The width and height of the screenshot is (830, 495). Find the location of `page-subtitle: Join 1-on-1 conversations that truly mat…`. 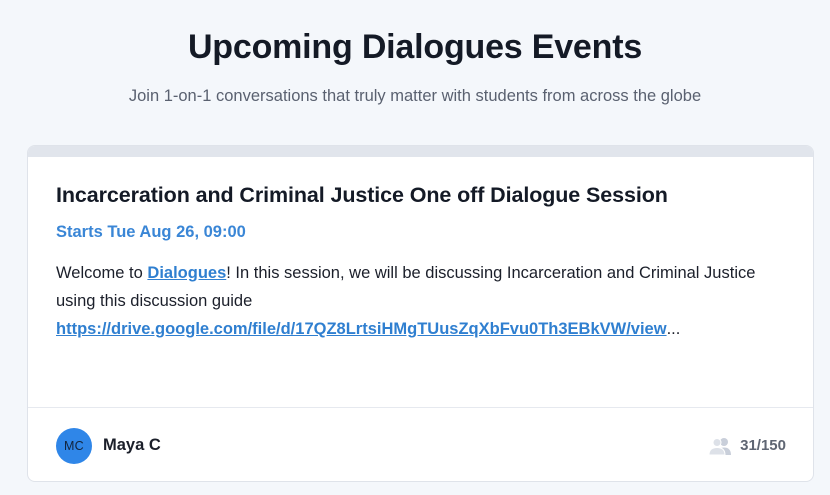

page-subtitle: Join 1-on-1 conversations that truly mat… is located at coordinates (415, 96).